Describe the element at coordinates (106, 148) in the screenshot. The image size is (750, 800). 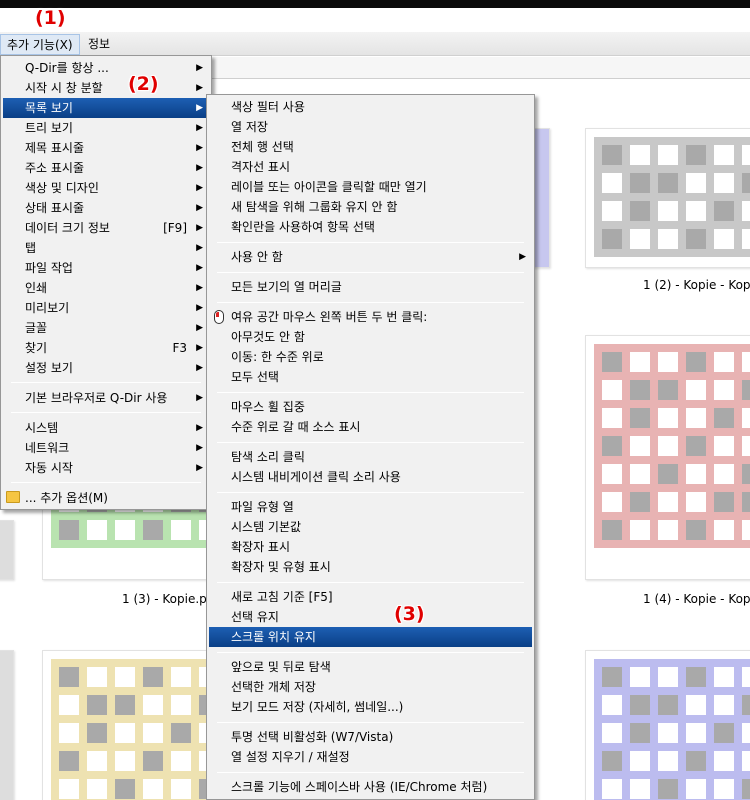
I see `menu-item-title-bar: 제목 표시줄 ▶` at that location.